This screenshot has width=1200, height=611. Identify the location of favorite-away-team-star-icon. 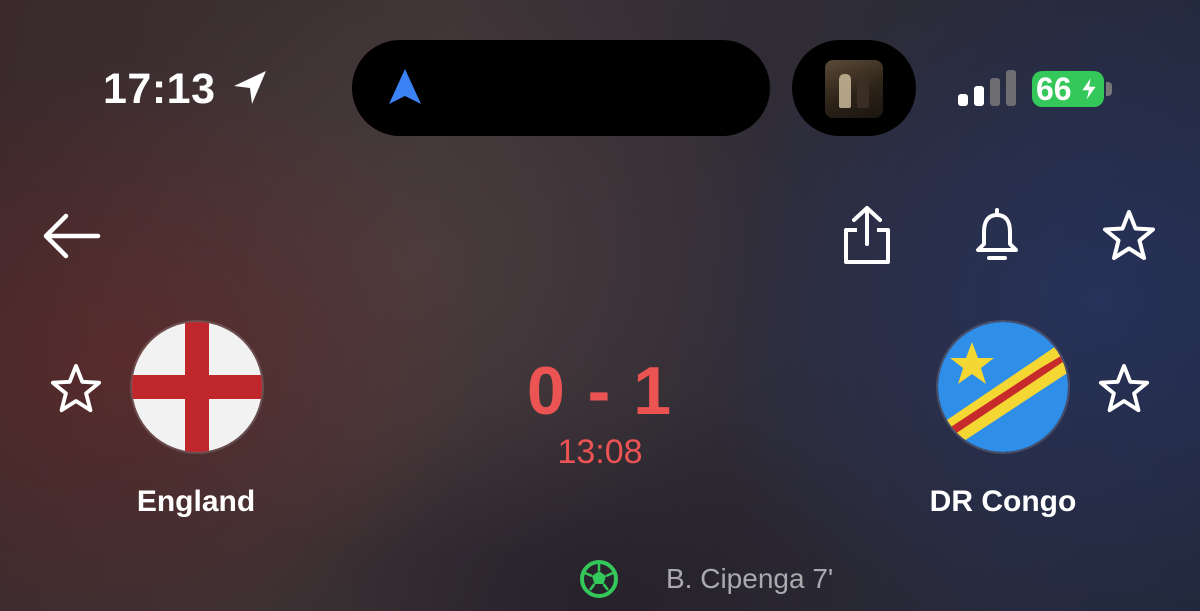
(1124, 389).